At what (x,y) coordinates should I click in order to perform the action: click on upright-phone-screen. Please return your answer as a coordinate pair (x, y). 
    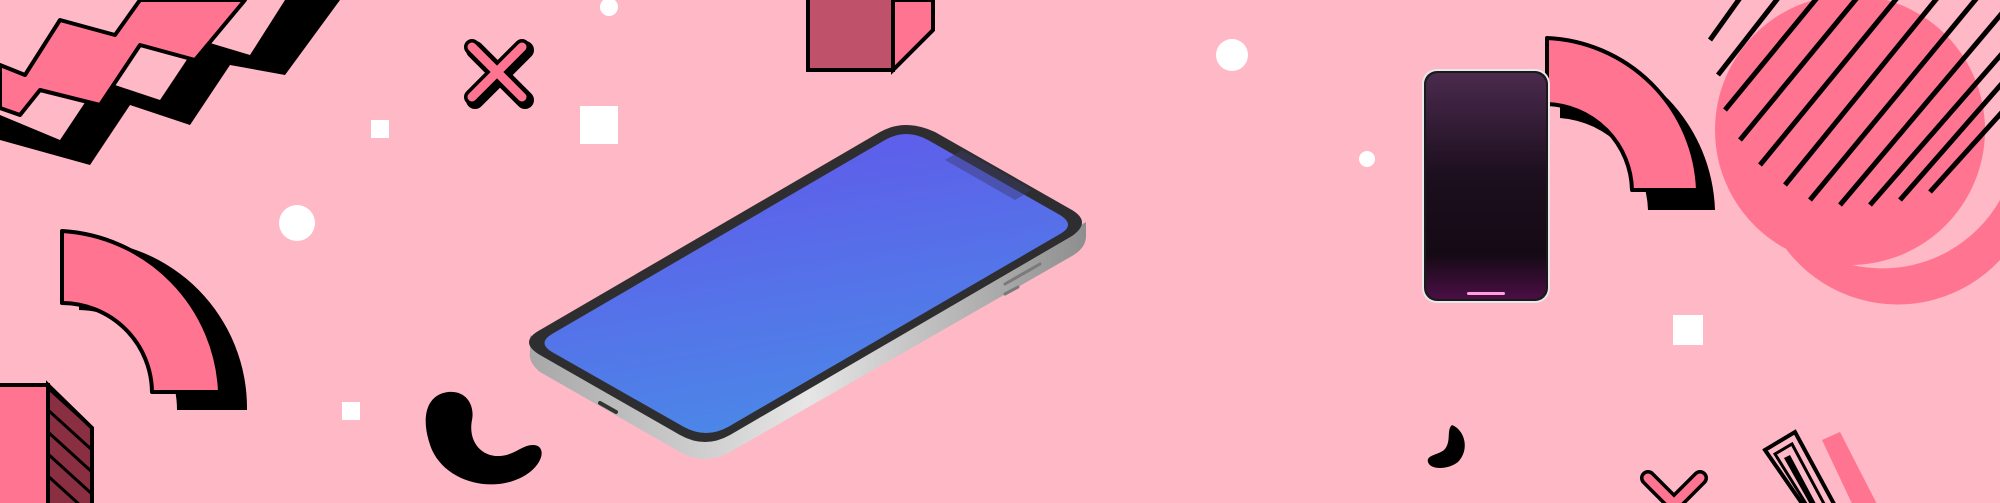
    Looking at the image, I should click on (1486, 186).